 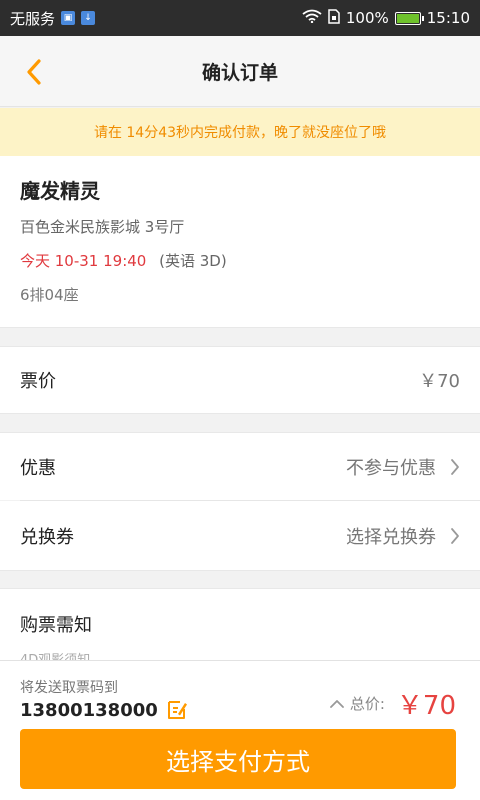 What do you see at coordinates (38, 381) in the screenshot?
I see `ticket-price-label: 票价` at bounding box center [38, 381].